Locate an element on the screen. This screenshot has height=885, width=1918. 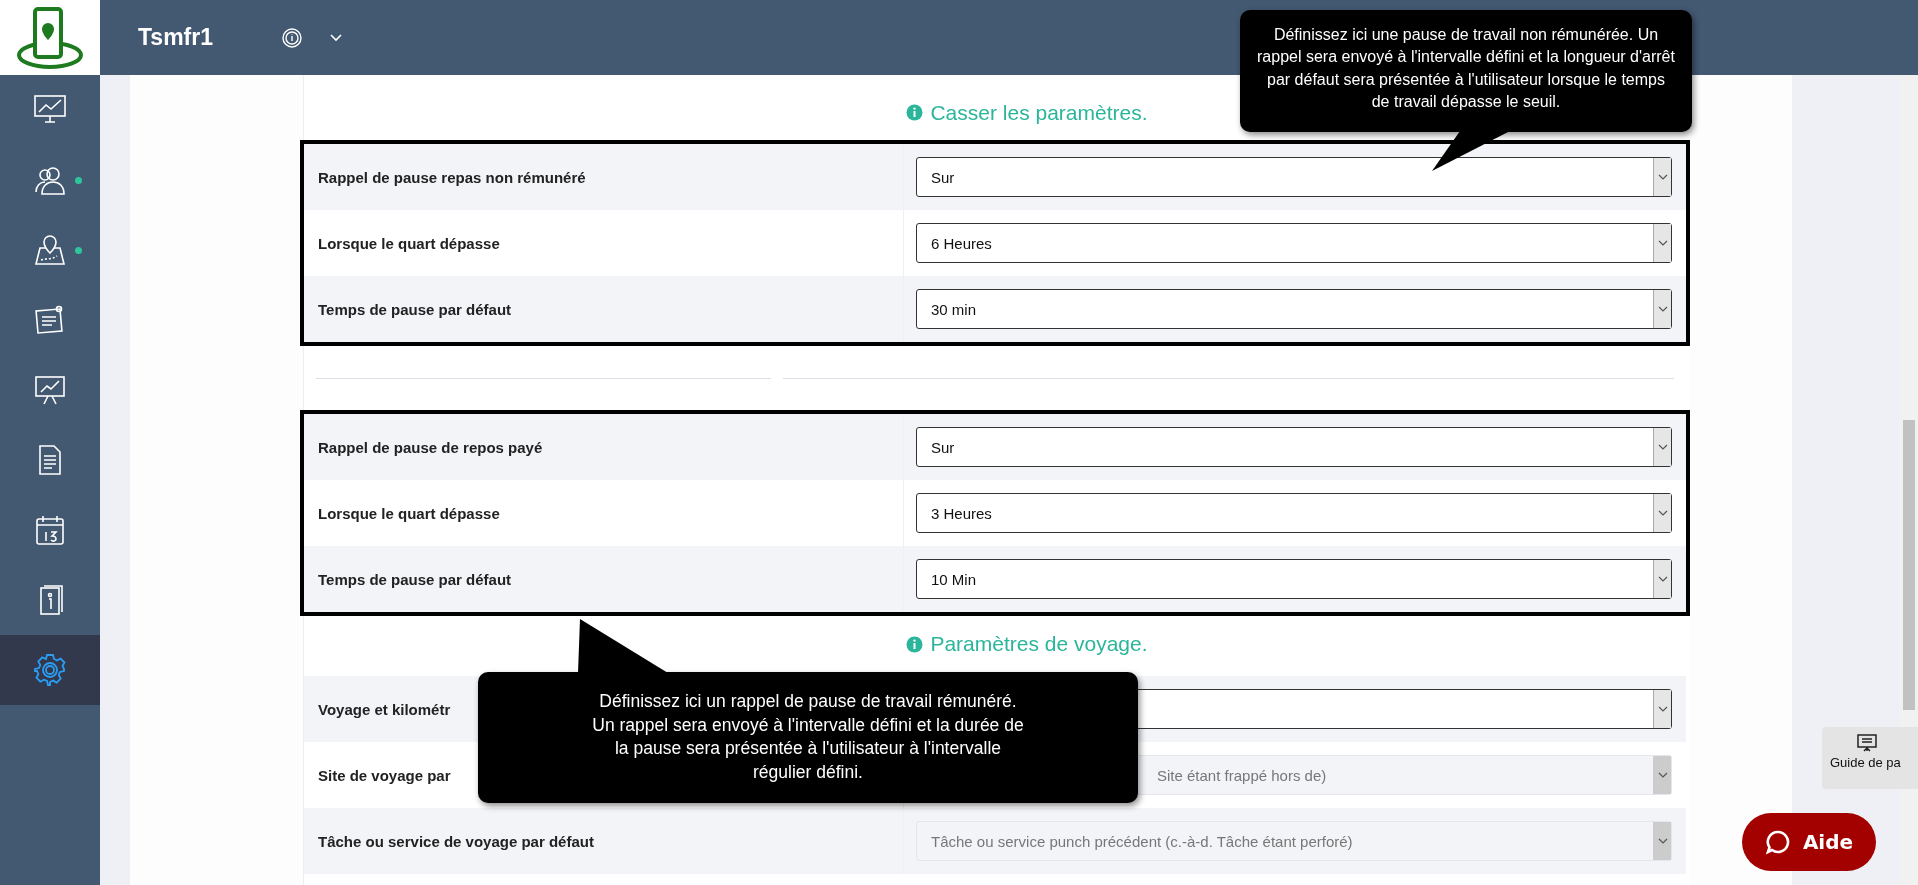
dropdown-field: 30 min is located at coordinates (1294, 309).